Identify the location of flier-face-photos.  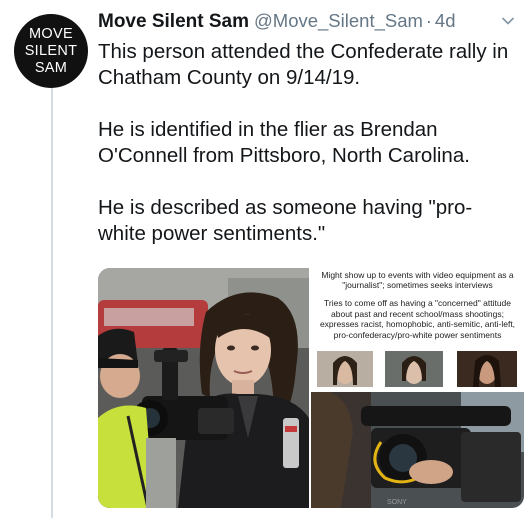
(417, 369).